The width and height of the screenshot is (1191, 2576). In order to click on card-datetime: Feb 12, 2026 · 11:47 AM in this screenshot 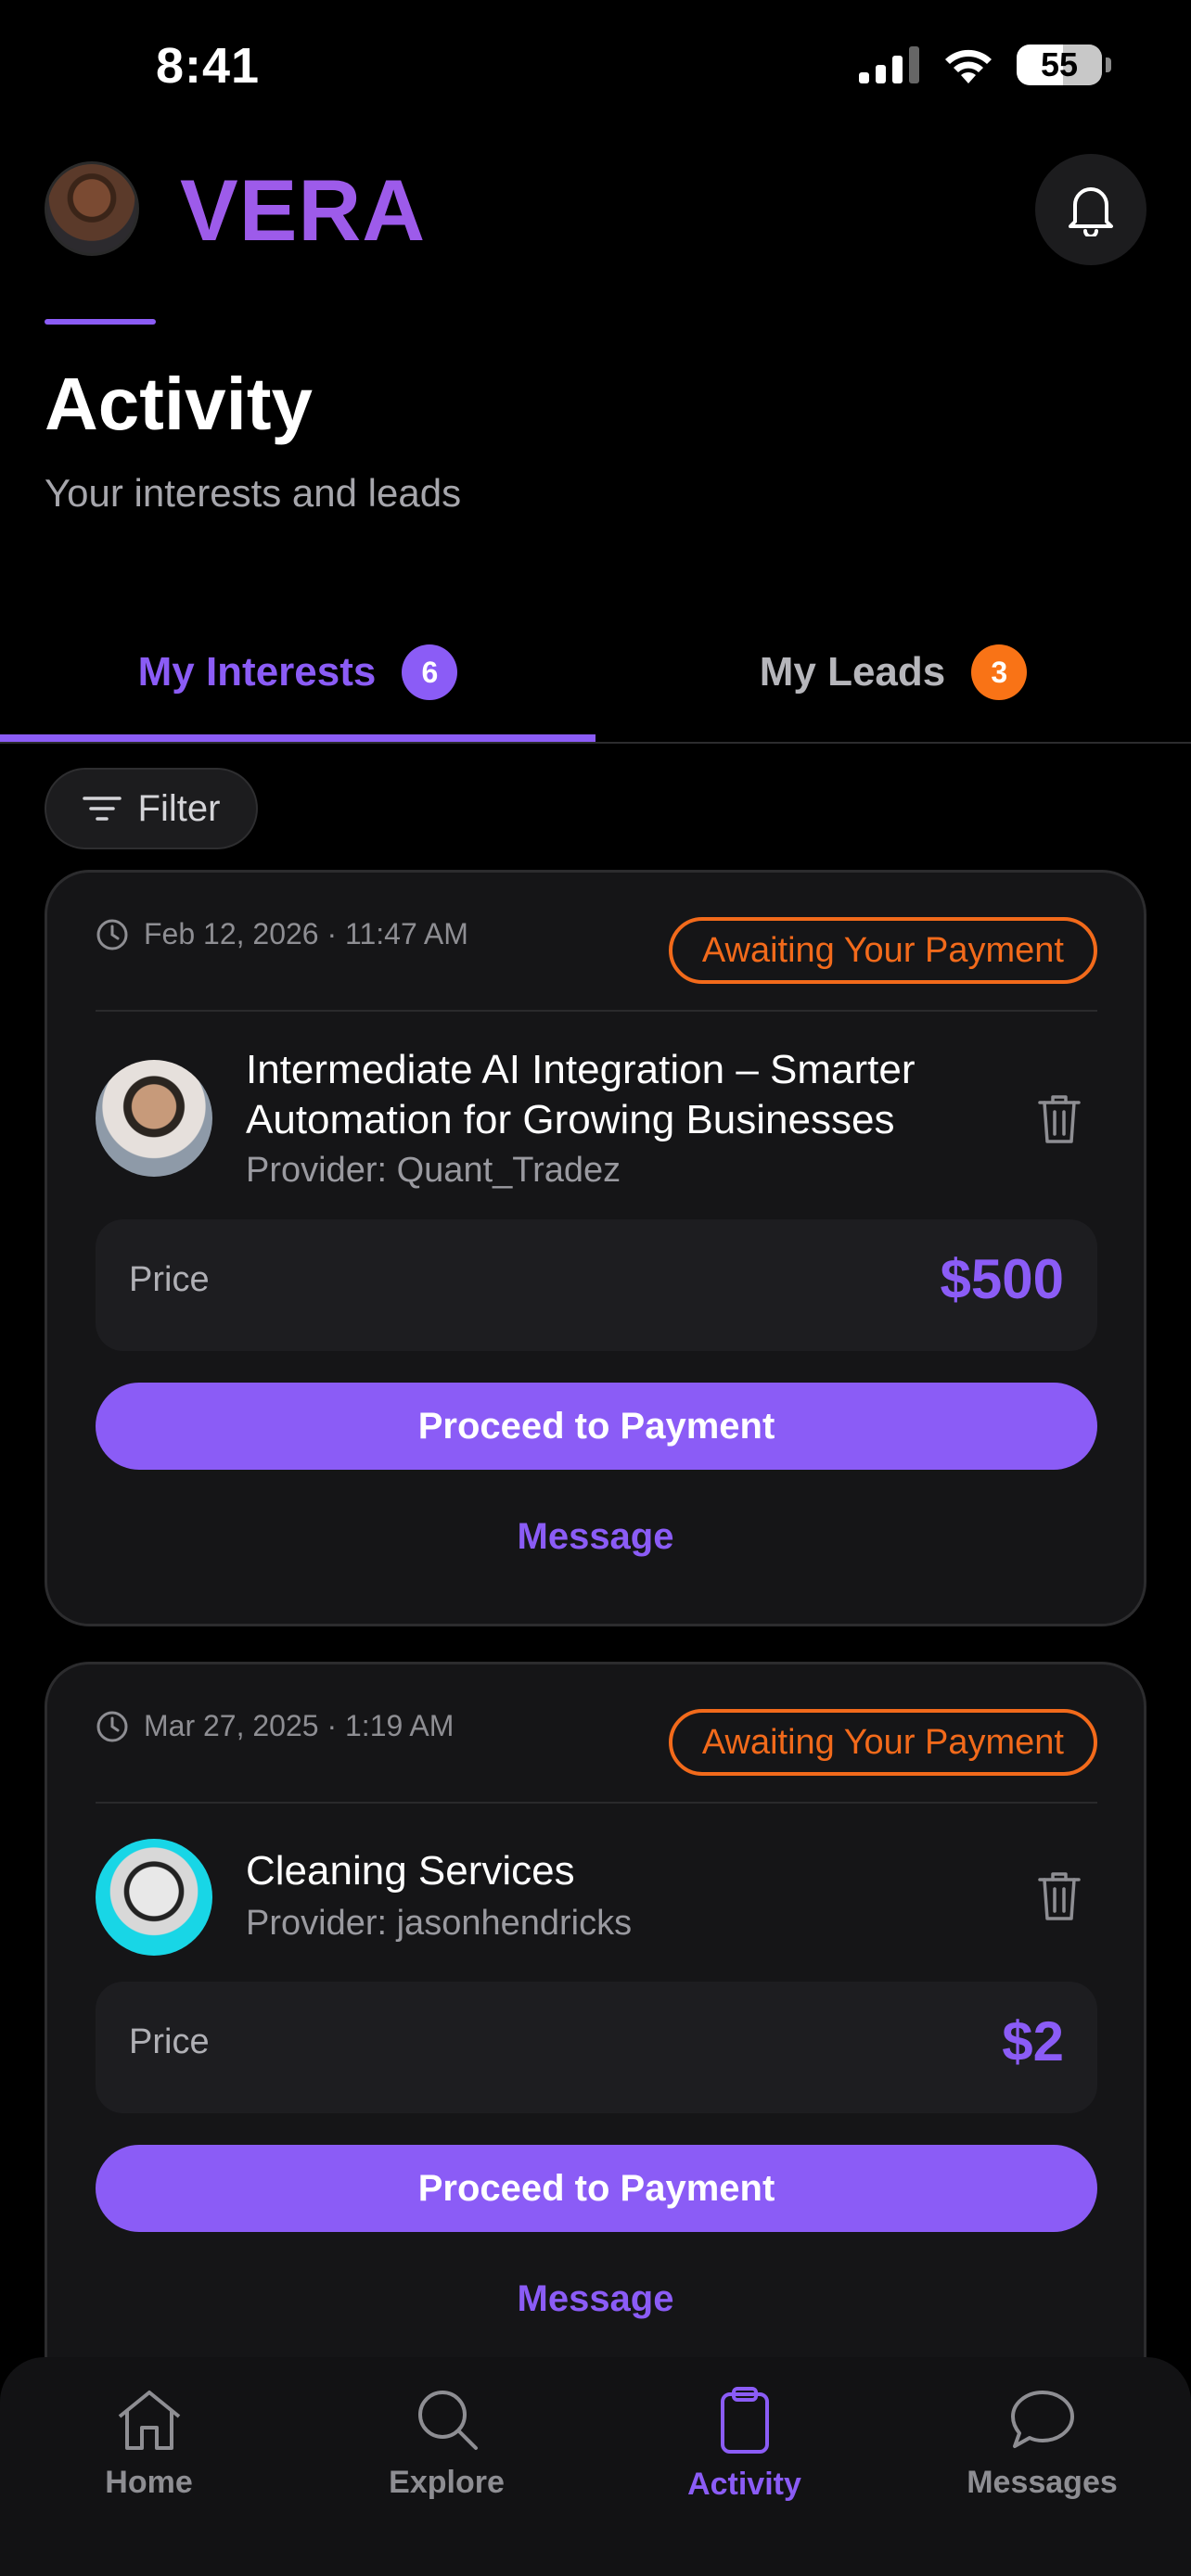, I will do `click(282, 934)`.